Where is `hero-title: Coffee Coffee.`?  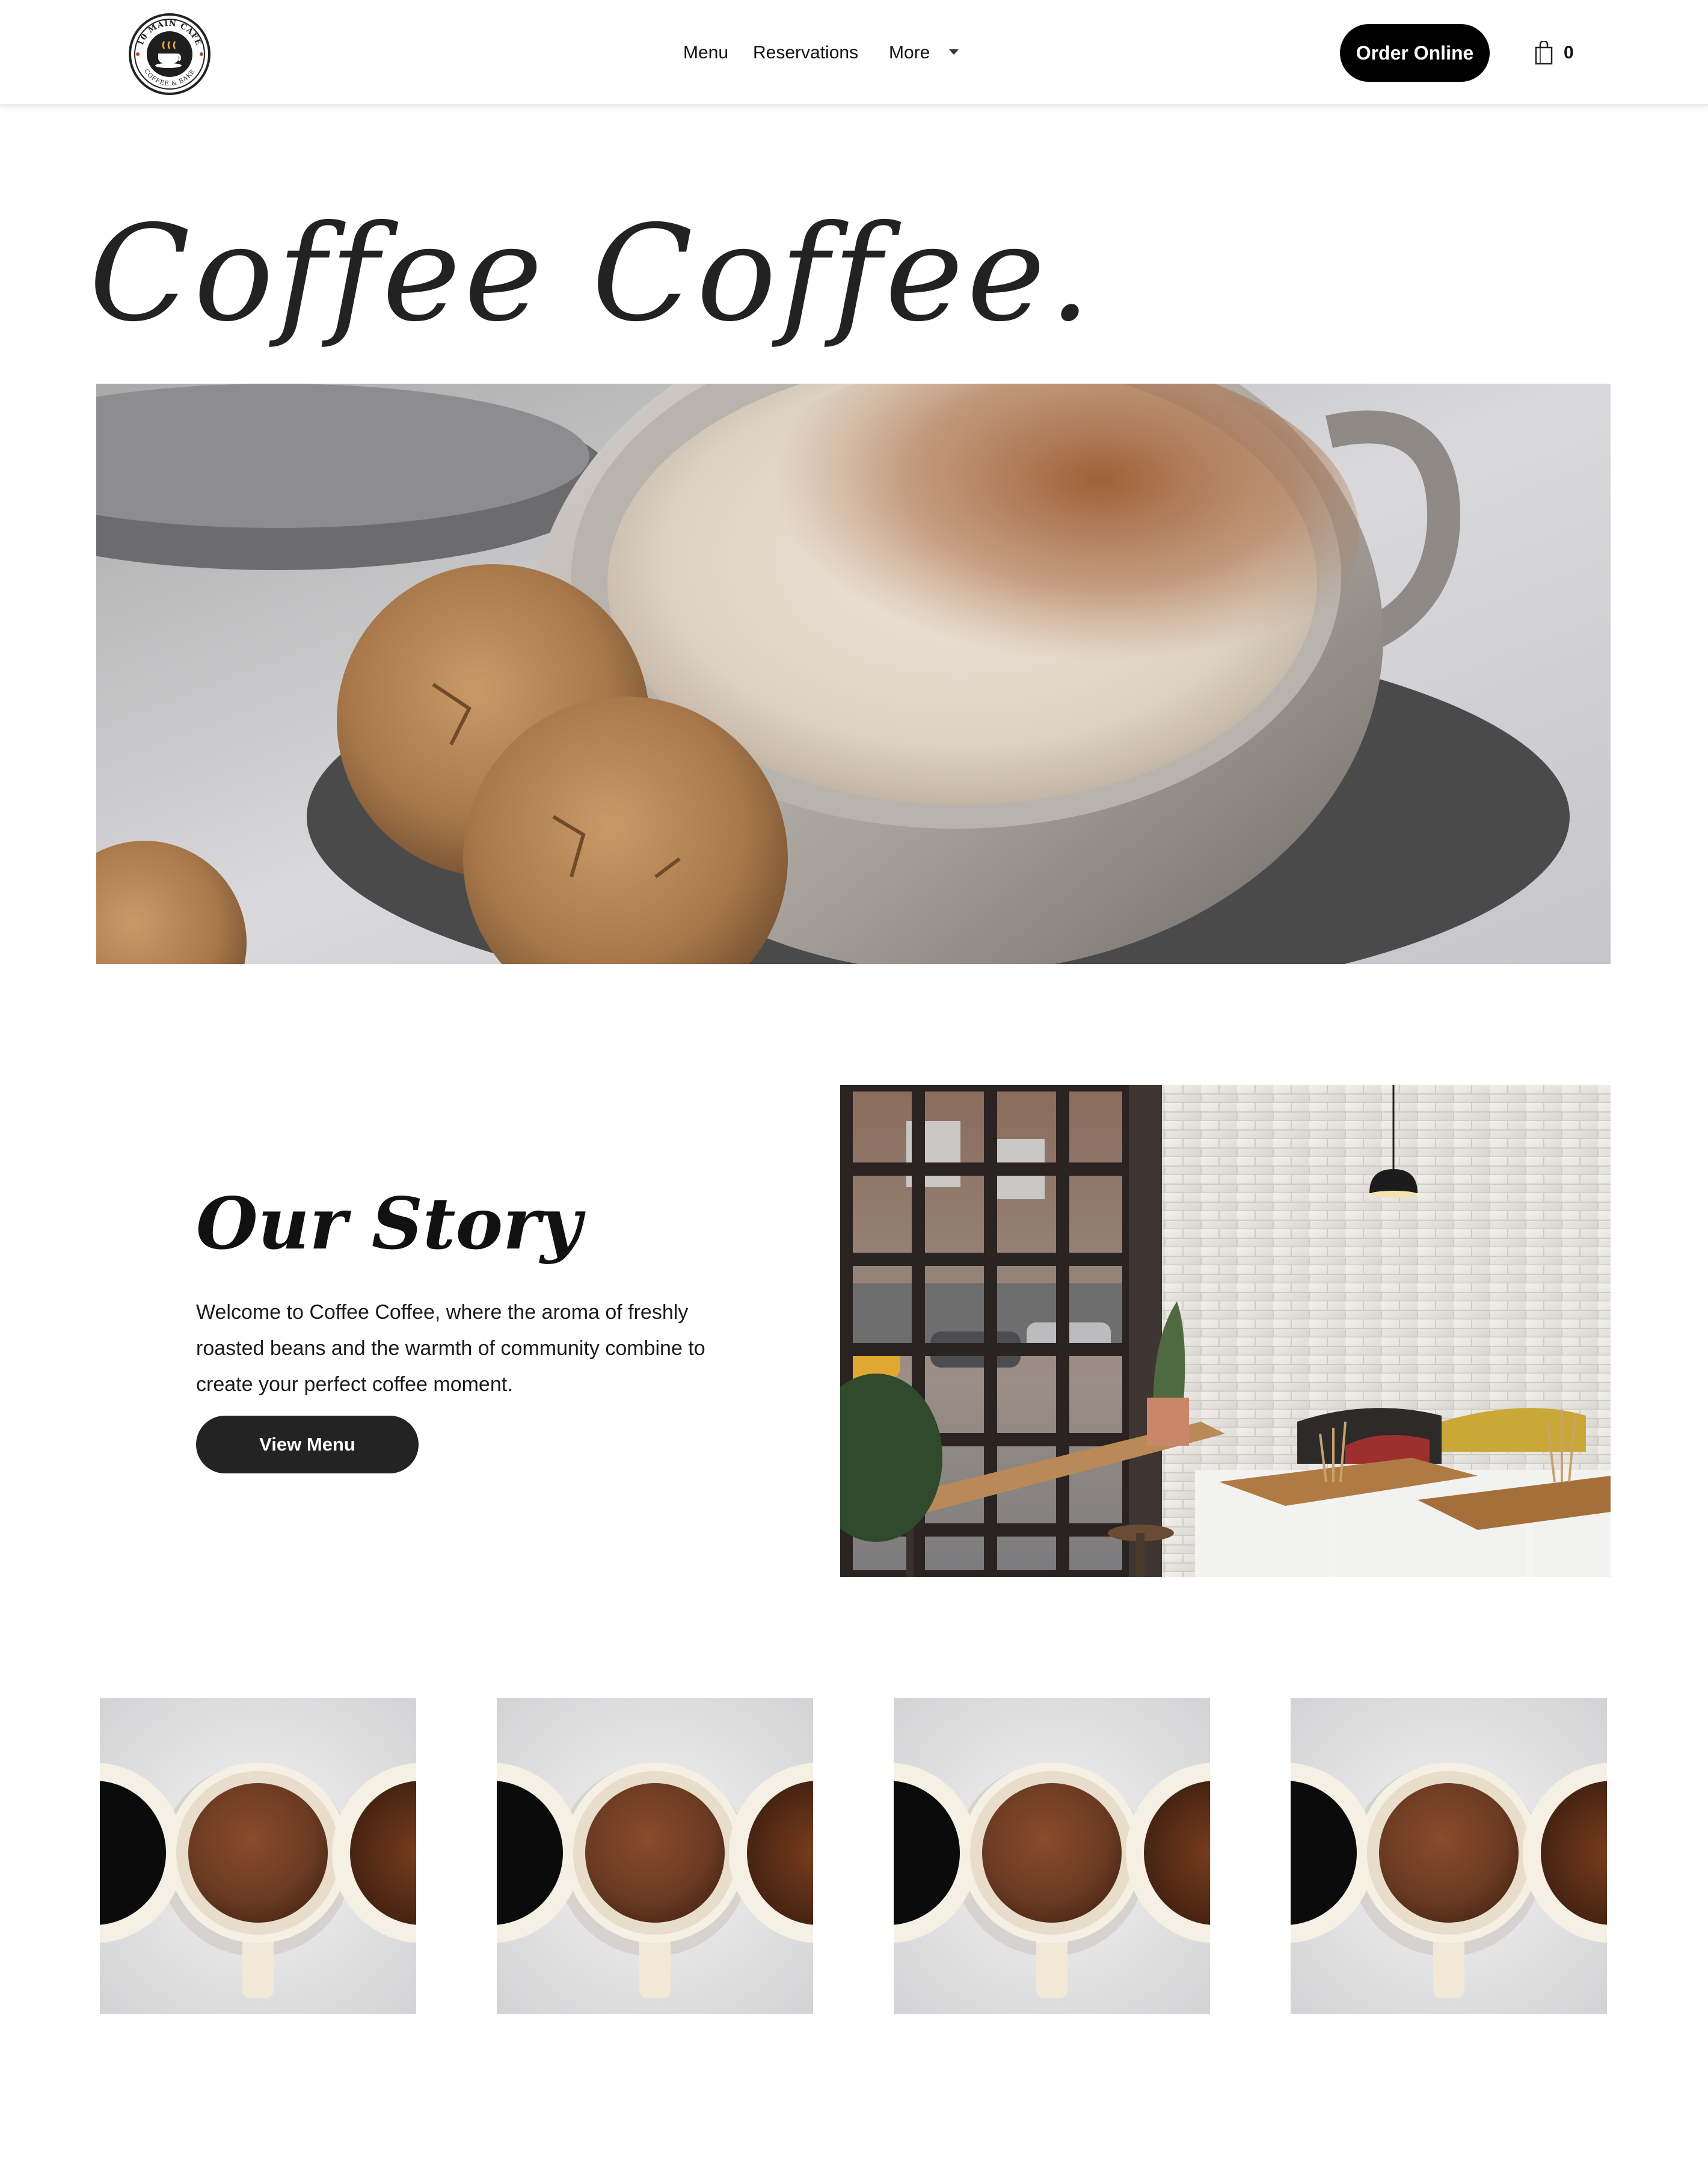 hero-title: Coffee Coffee. is located at coordinates (592, 274).